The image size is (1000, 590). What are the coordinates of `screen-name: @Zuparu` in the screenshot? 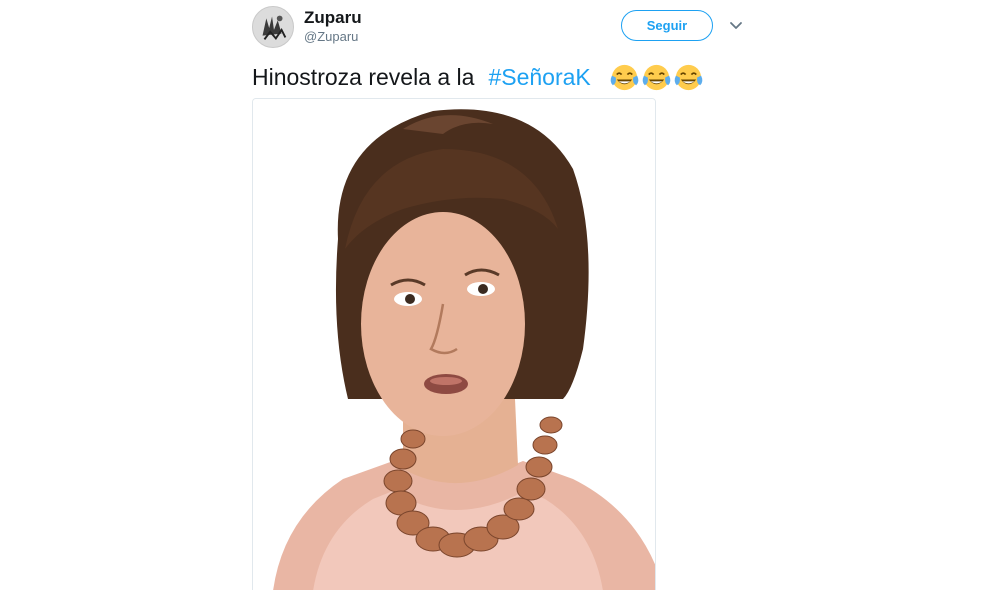 It's located at (331, 36).